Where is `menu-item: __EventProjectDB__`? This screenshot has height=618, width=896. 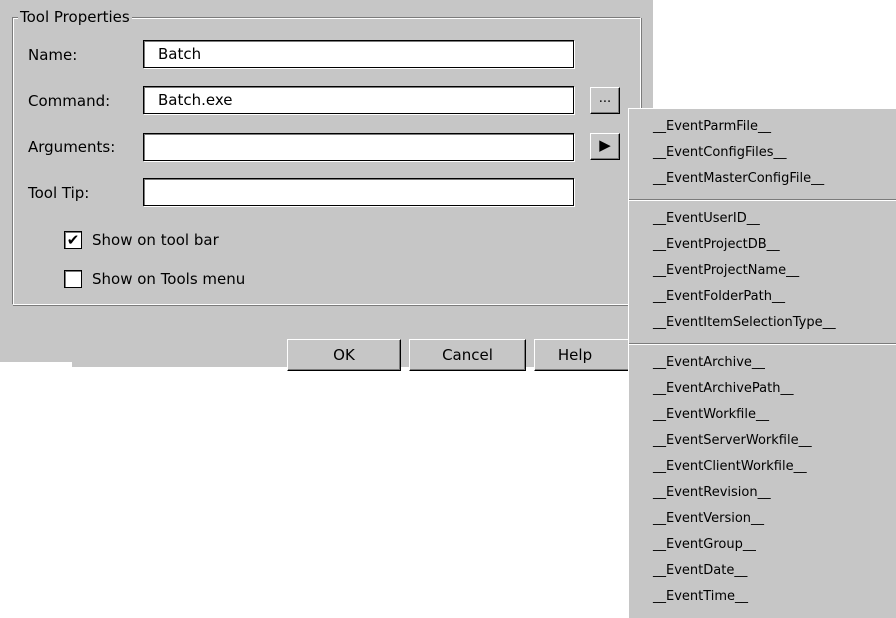
menu-item: __EventProjectDB__ is located at coordinates (716, 245).